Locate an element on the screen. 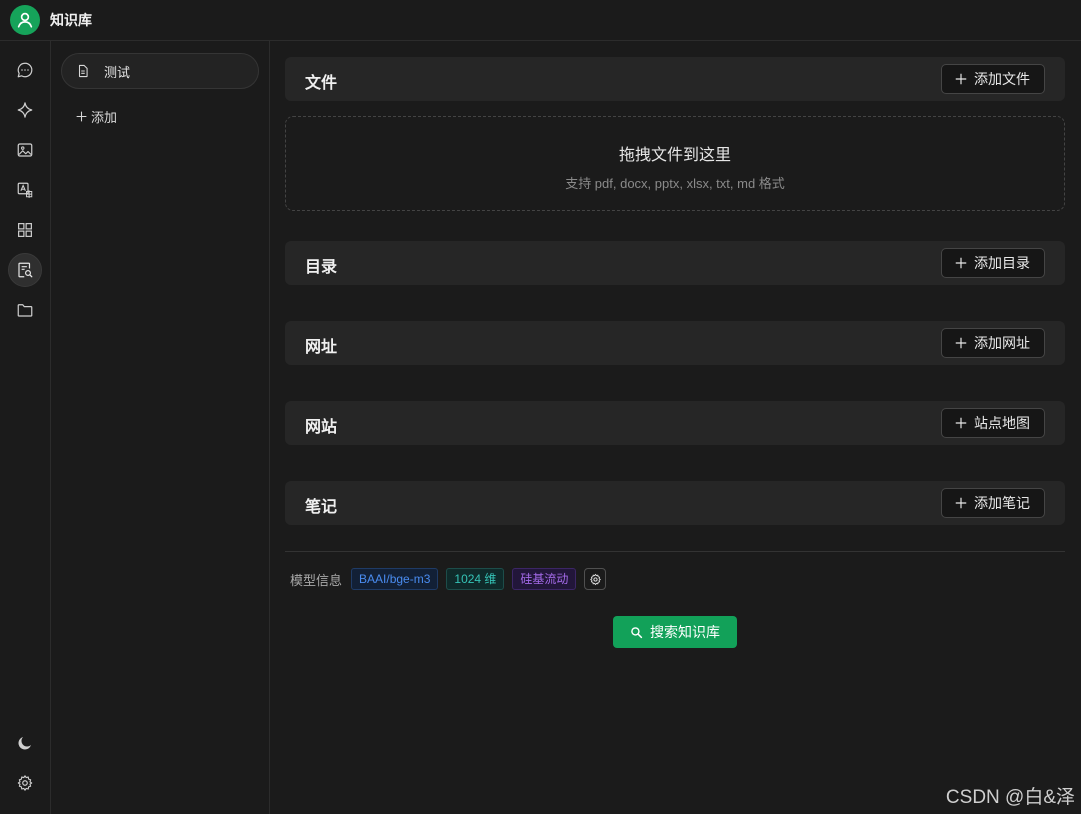 The image size is (1081, 814). section-title: 网站 is located at coordinates (321, 427).